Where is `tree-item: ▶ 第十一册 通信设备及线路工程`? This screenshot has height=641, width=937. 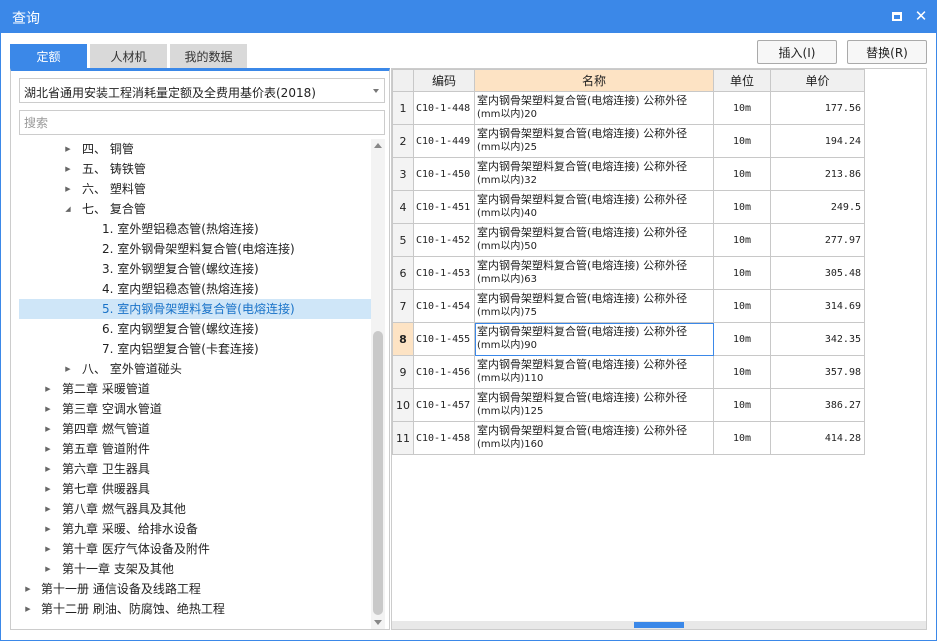
tree-item: ▶ 第十一册 通信设备及线路工程 is located at coordinates (195, 589).